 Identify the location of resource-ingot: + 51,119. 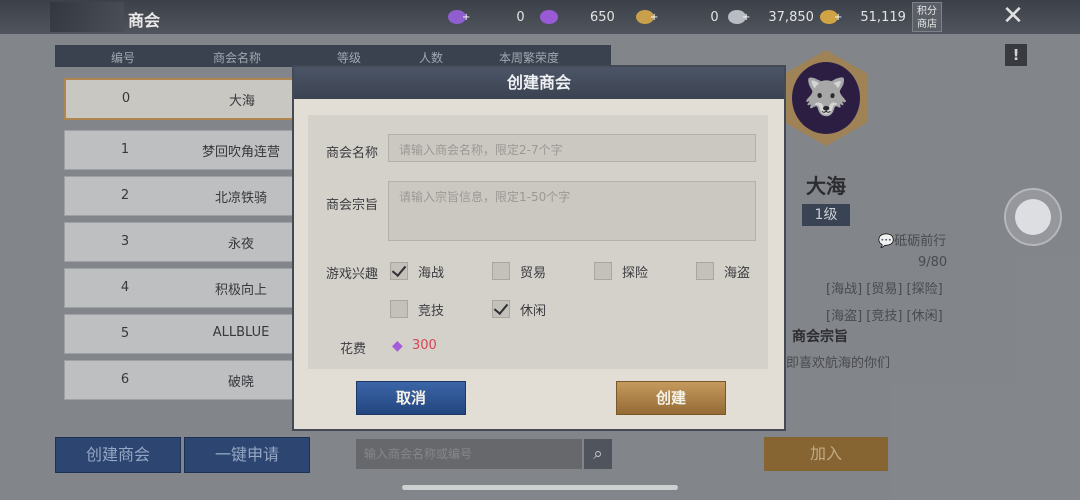
(863, 17).